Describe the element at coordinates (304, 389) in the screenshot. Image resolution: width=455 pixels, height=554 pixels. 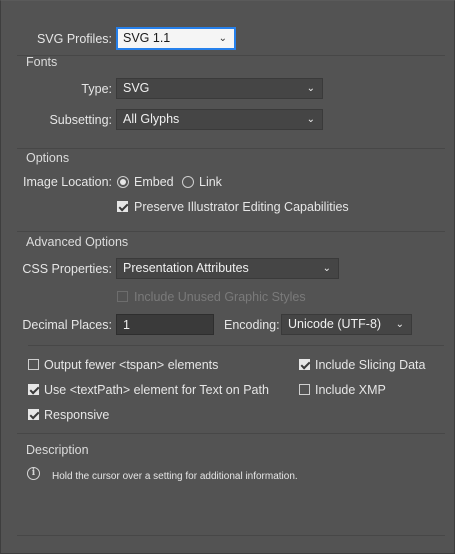
I see `include-xmp-checkbox` at that location.